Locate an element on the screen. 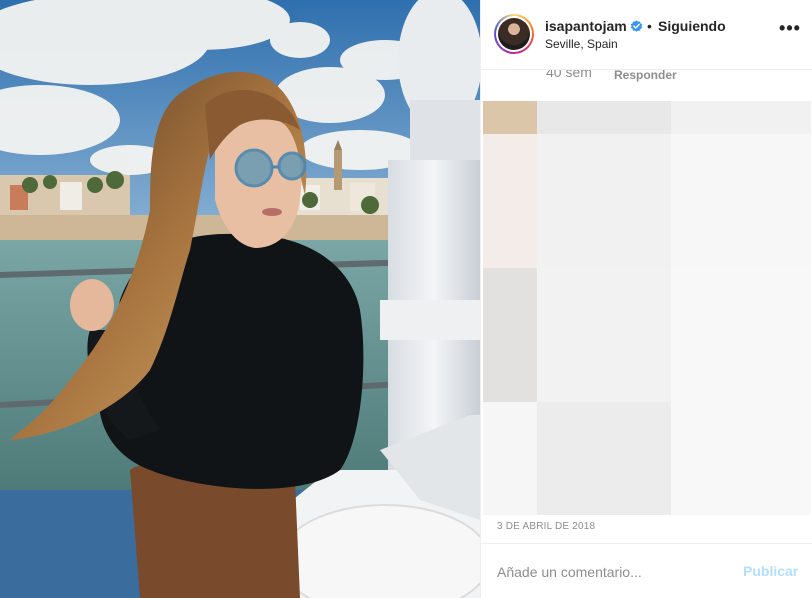 The width and height of the screenshot is (812, 598). comment-bar: Publicar is located at coordinates (646, 570).